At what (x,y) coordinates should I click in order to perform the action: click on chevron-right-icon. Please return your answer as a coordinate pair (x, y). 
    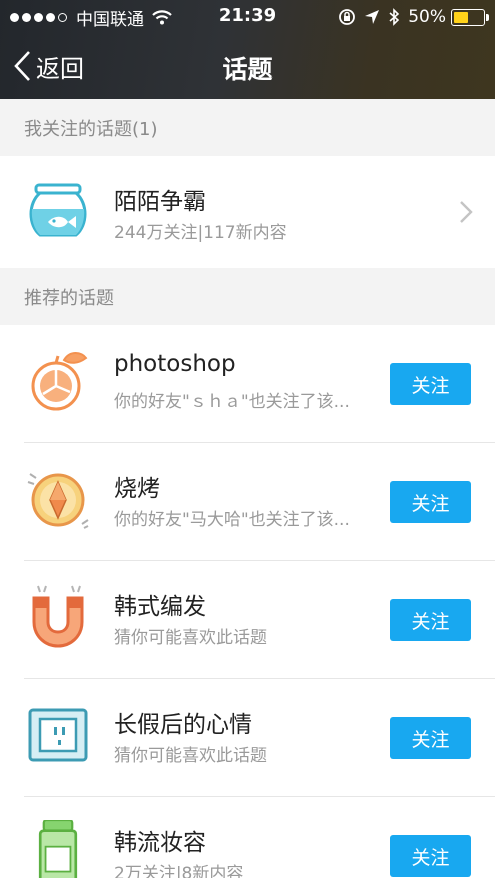
    Looking at the image, I should click on (466, 212).